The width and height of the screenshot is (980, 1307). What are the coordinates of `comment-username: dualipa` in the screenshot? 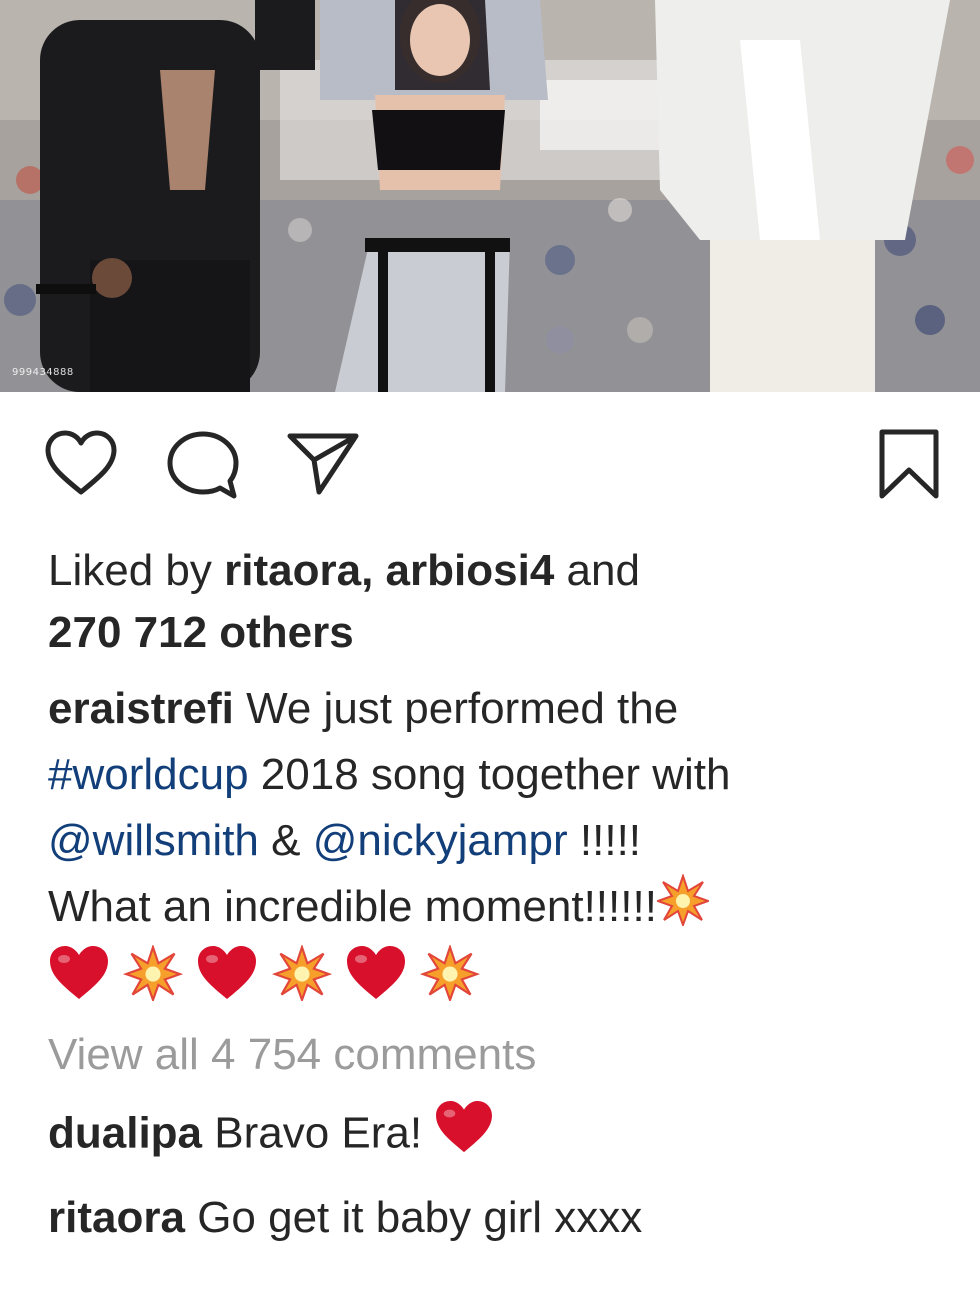 It's located at (125, 1133).